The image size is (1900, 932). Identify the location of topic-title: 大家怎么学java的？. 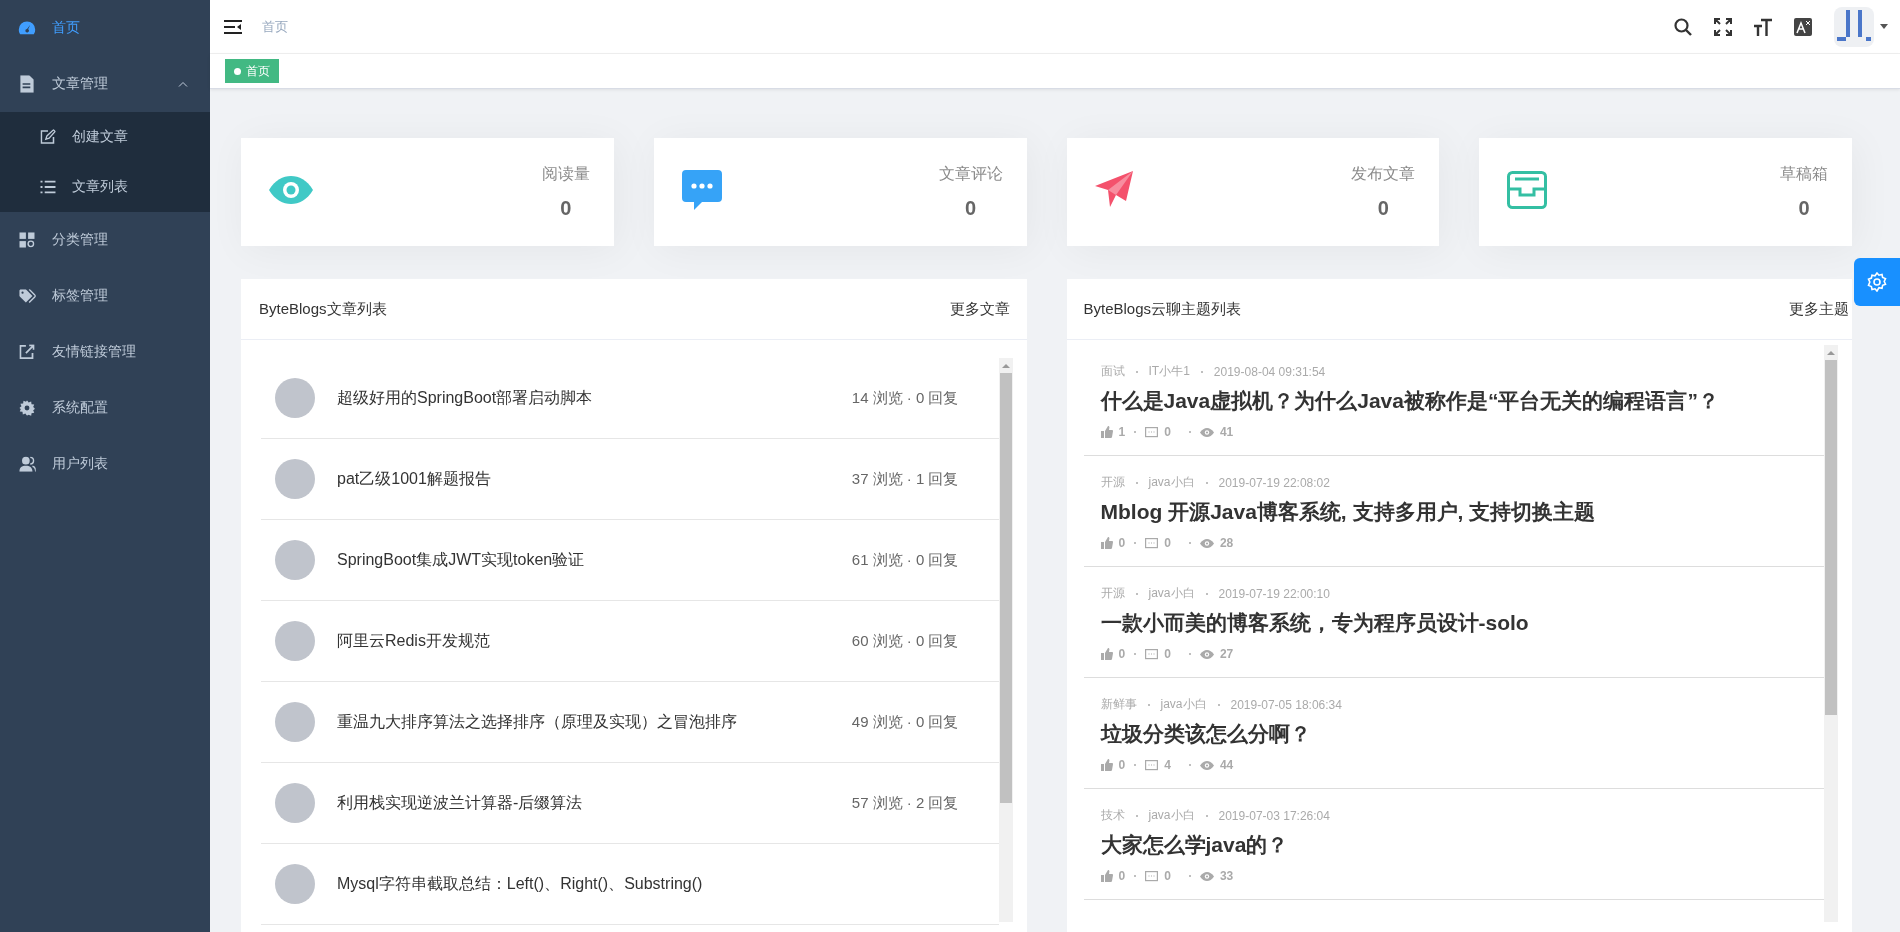
(1462, 845).